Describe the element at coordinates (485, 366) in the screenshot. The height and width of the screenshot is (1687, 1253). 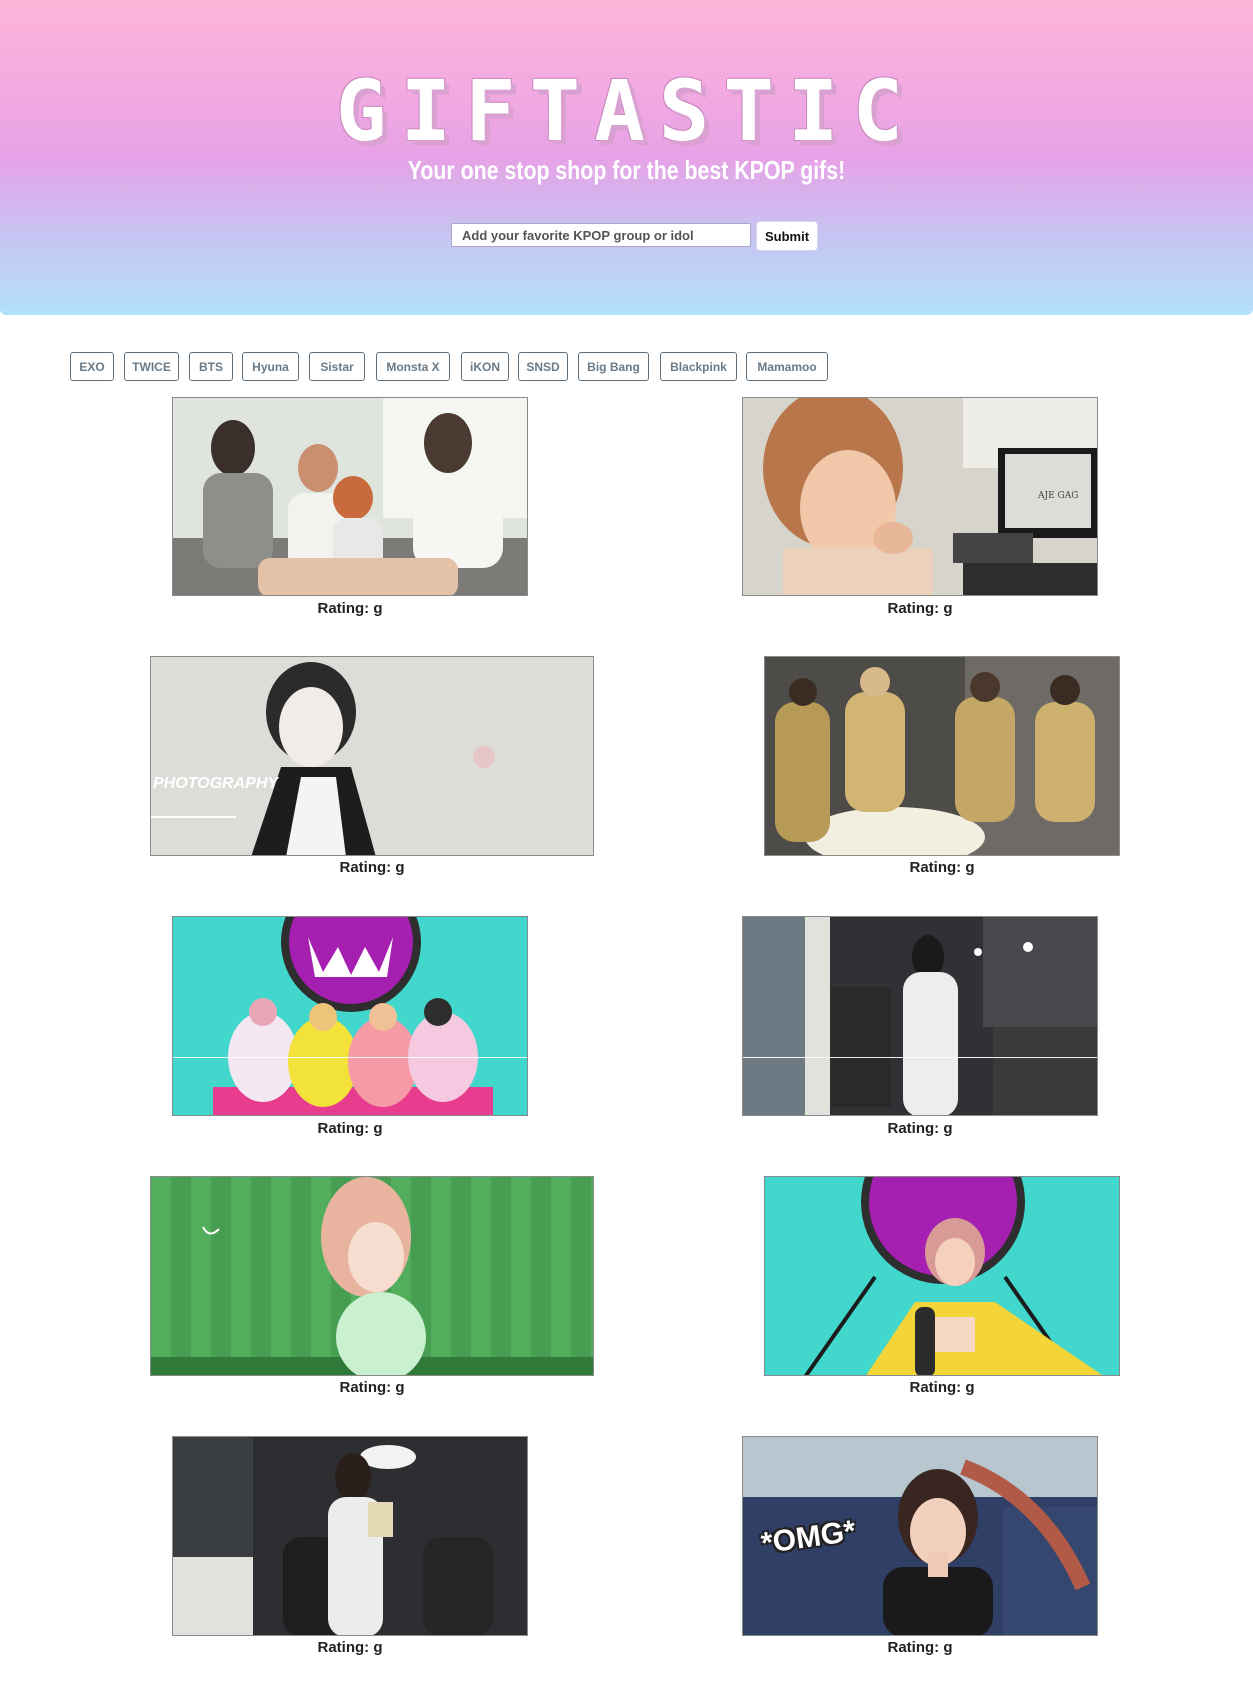
I see `group-button-ikon: iKON` at that location.